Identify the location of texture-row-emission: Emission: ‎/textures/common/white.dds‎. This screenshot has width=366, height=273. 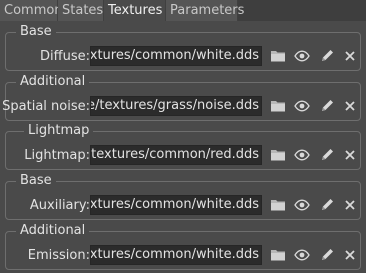
(183, 256).